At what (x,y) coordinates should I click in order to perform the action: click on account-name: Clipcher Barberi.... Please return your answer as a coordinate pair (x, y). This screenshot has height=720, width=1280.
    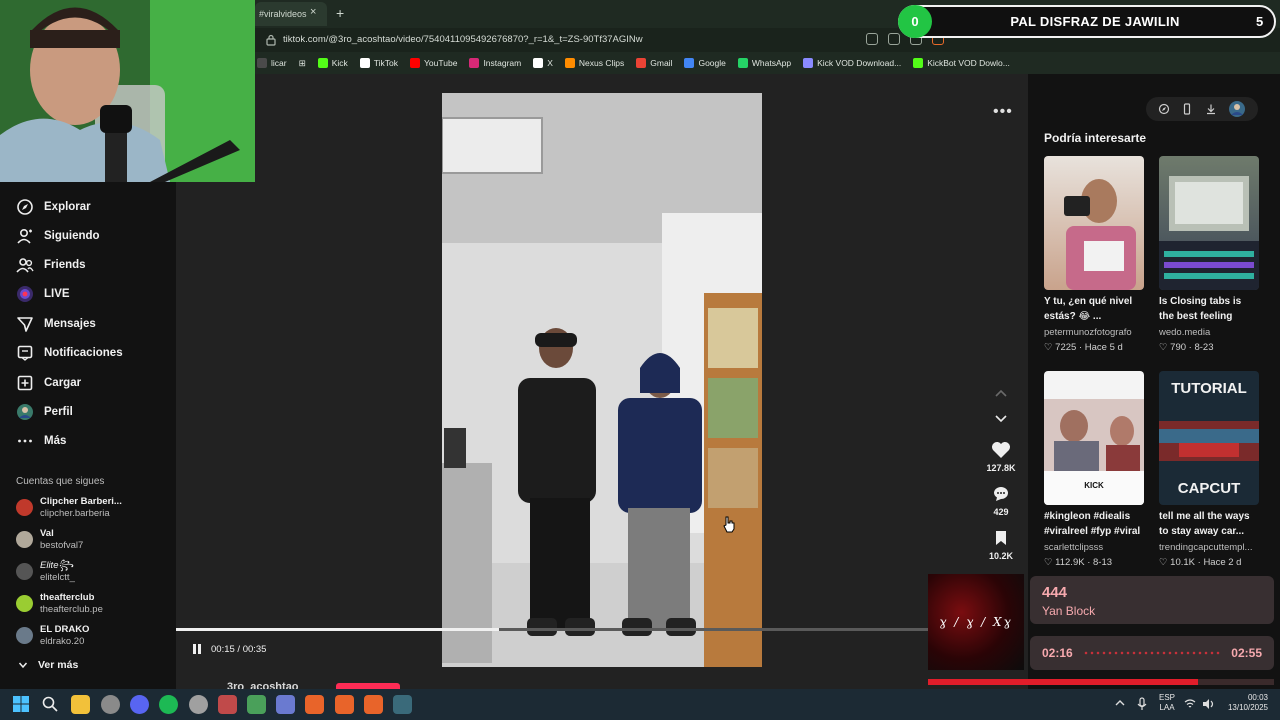
    Looking at the image, I should click on (81, 501).